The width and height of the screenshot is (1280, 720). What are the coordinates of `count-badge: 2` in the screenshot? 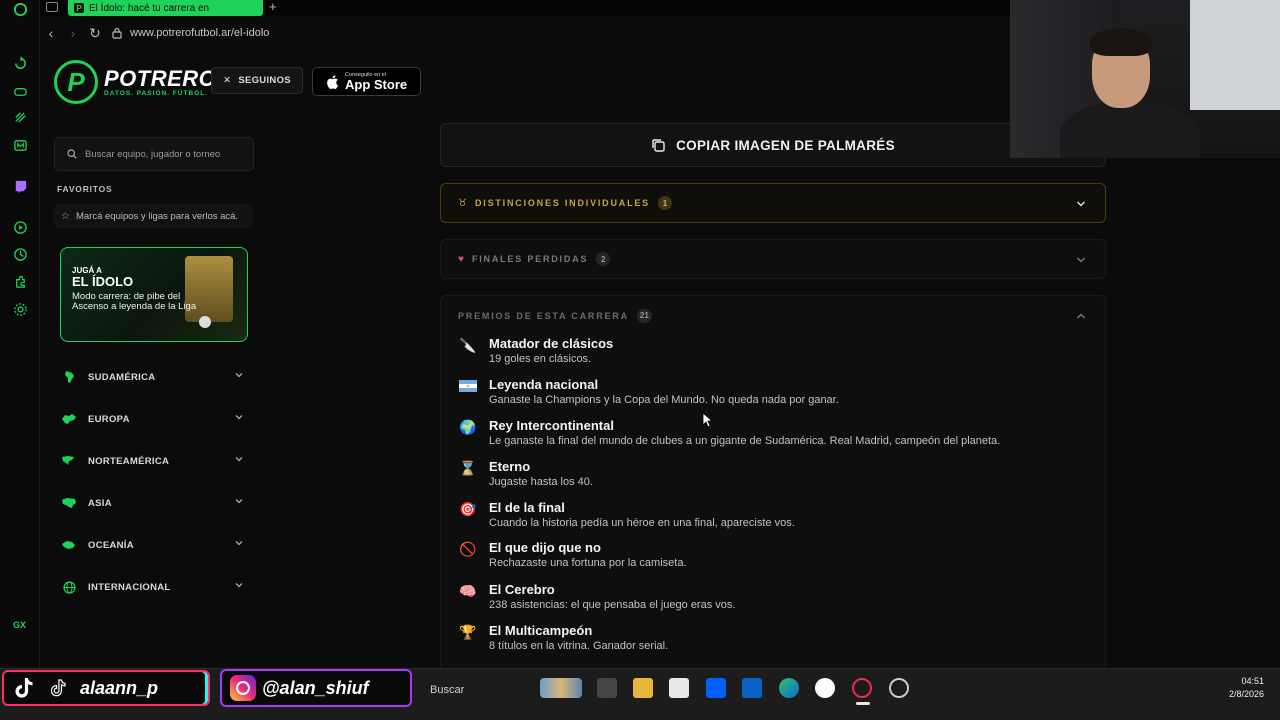 It's located at (603, 259).